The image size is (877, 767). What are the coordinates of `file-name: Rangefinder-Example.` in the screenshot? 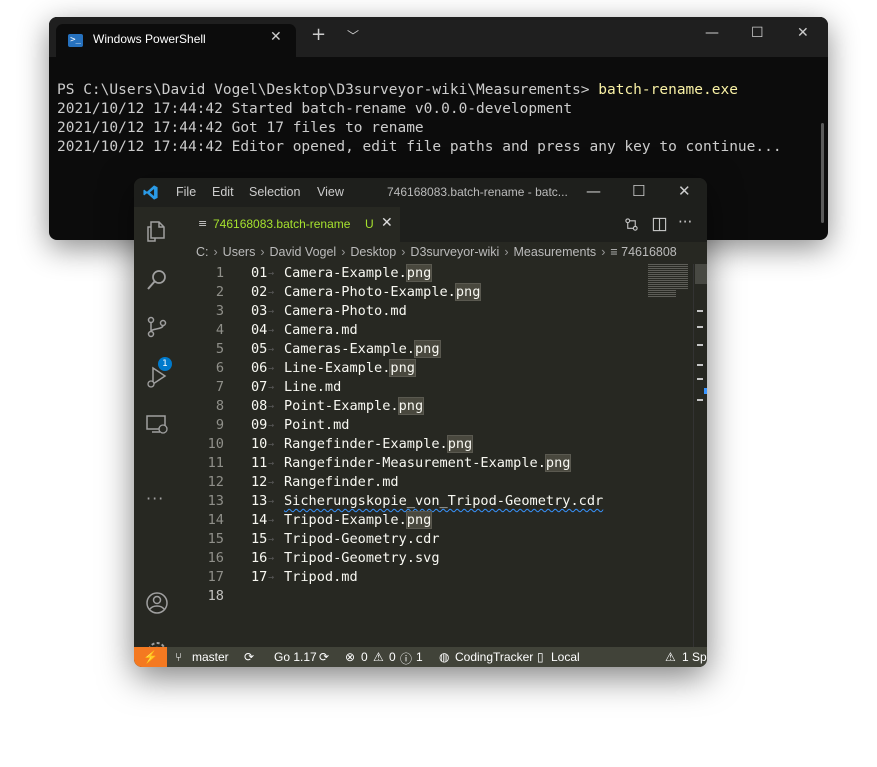 It's located at (366, 444).